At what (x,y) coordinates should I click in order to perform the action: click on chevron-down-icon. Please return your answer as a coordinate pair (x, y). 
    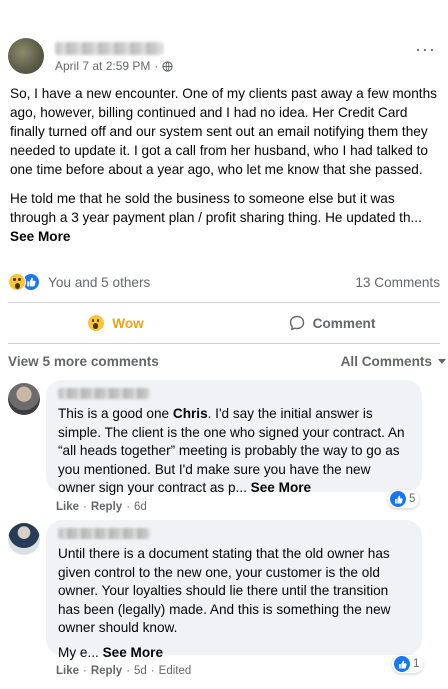
    Looking at the image, I should click on (442, 361).